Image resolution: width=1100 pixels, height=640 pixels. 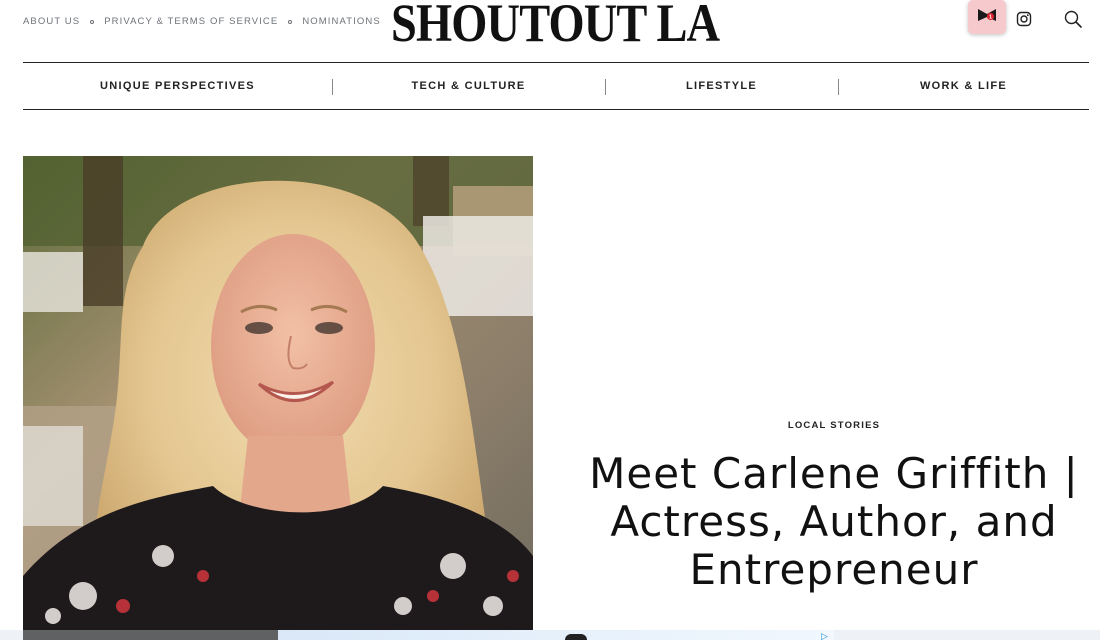 I want to click on instagram-button, so click(x=1024, y=21).